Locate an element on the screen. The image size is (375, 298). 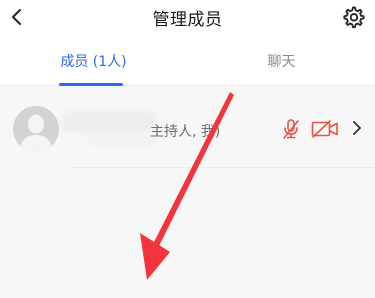
tab-members: 成员 (1人) is located at coordinates (93, 61).